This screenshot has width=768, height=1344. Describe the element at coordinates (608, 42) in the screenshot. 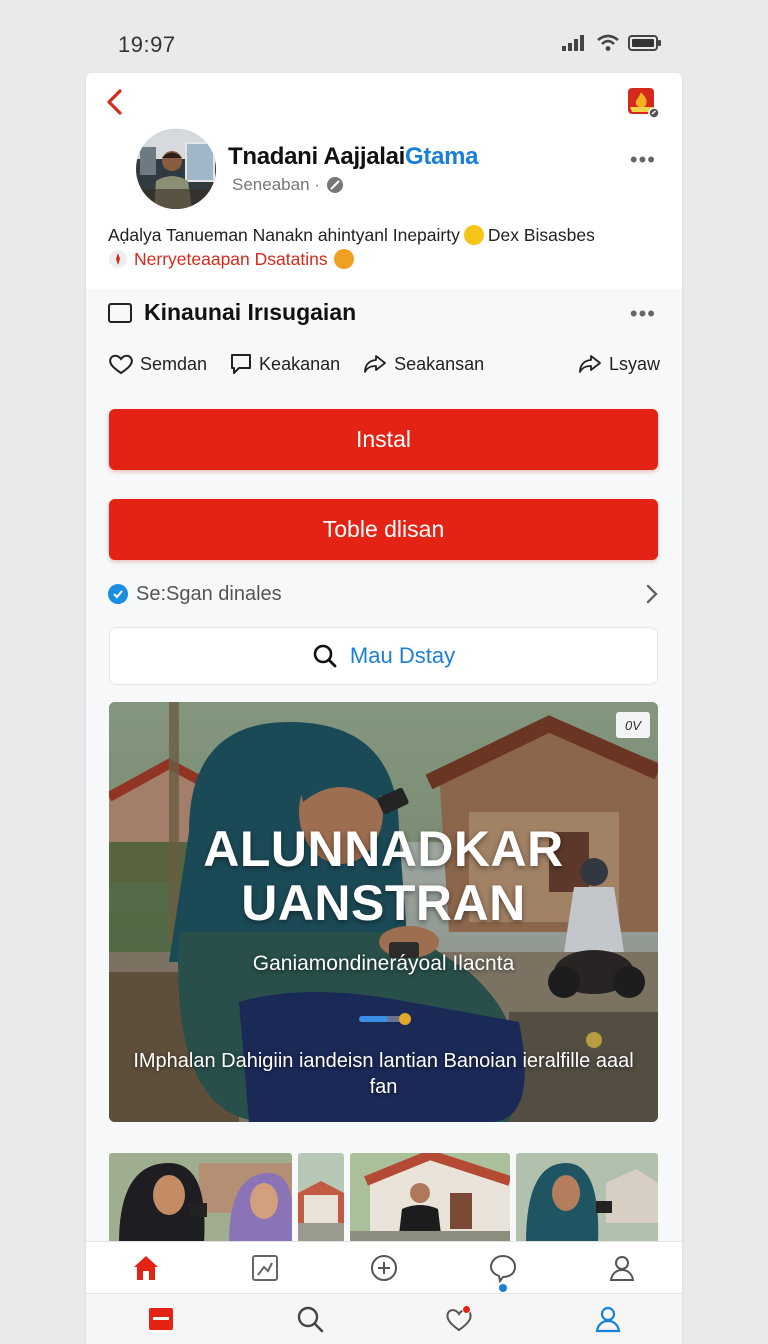

I see `wifi-icon` at that location.